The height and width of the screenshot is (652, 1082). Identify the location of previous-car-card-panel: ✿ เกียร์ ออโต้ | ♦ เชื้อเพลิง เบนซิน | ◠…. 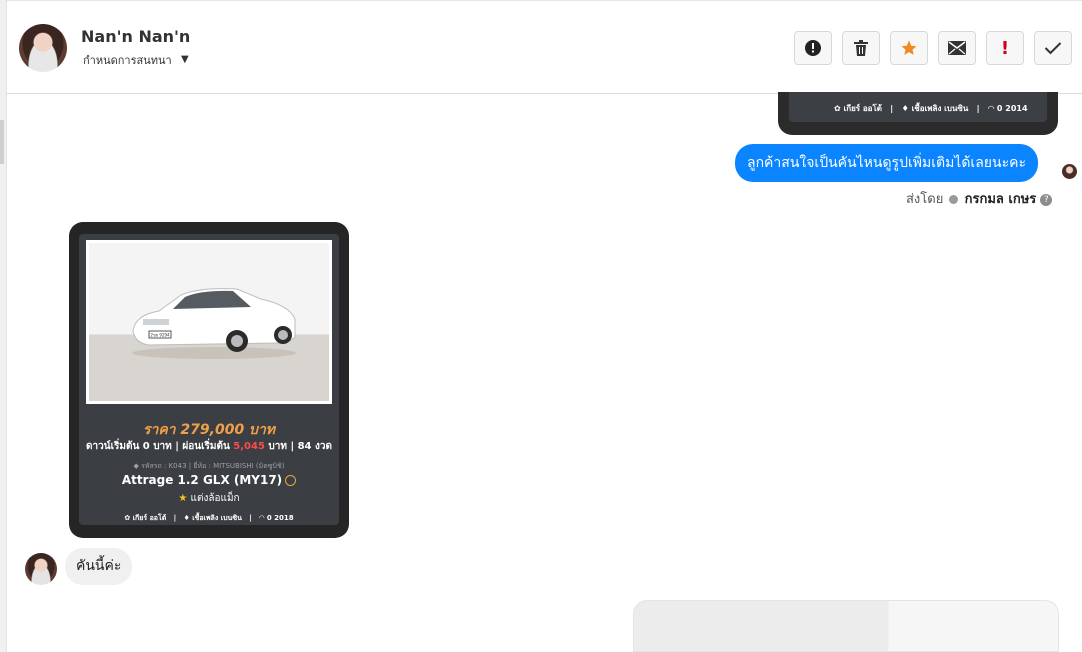
(918, 107).